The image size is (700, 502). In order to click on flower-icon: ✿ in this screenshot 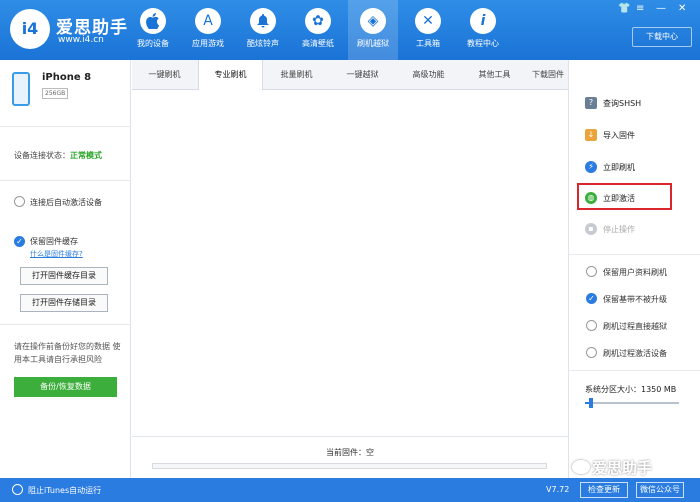, I will do `click(318, 21)`.